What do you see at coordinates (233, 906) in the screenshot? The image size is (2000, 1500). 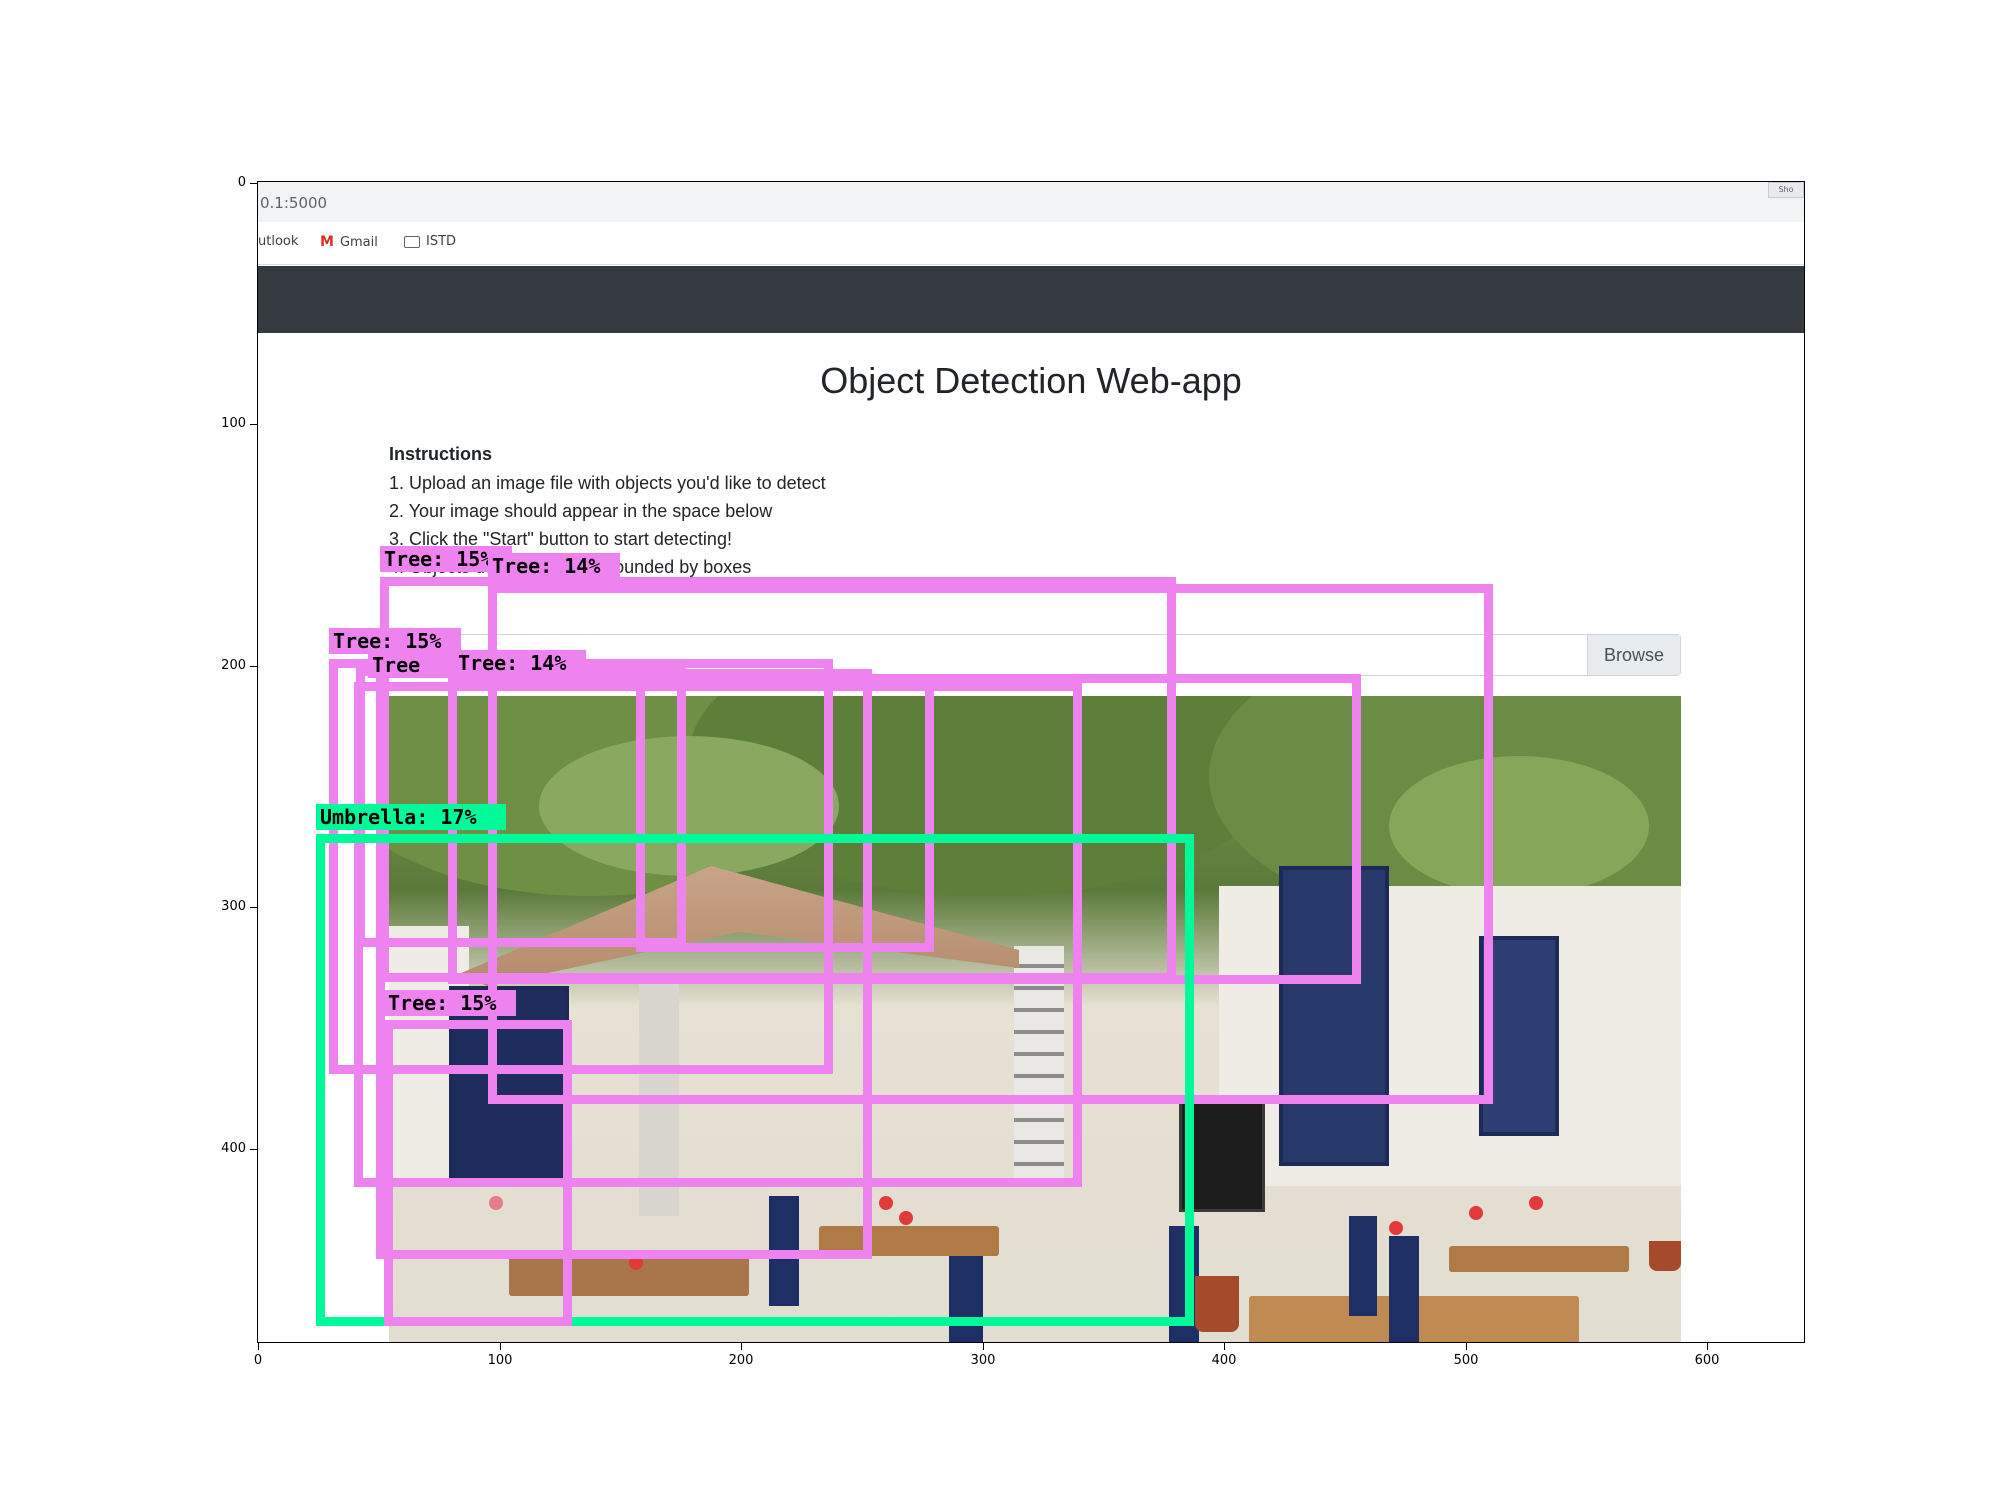 I see `y-tick-label: 300` at bounding box center [233, 906].